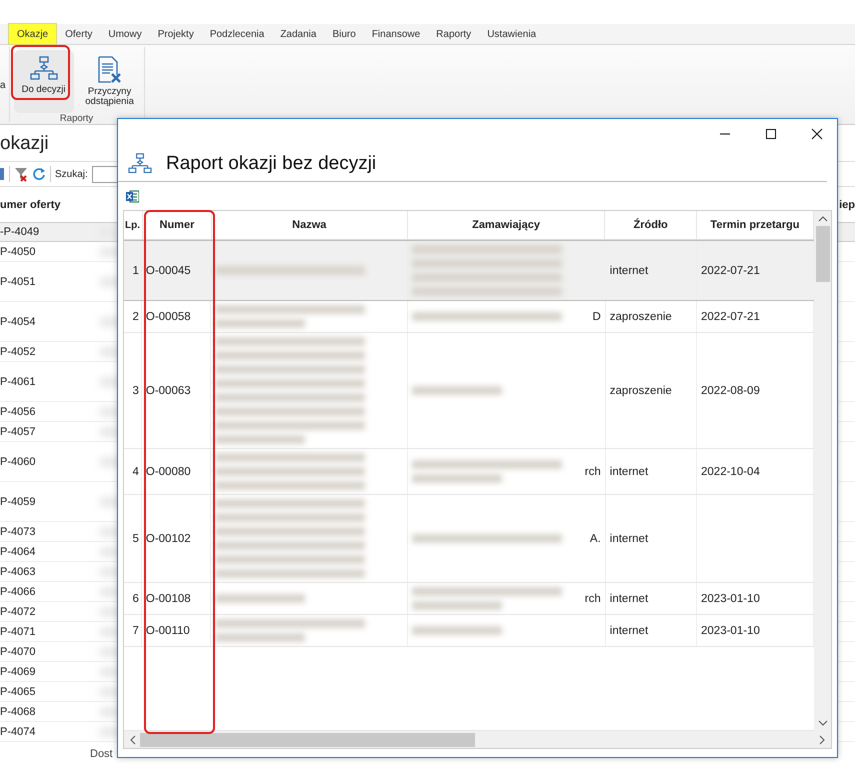 The height and width of the screenshot is (771, 855). I want to click on table-cell-text: P-4073, so click(18, 532).